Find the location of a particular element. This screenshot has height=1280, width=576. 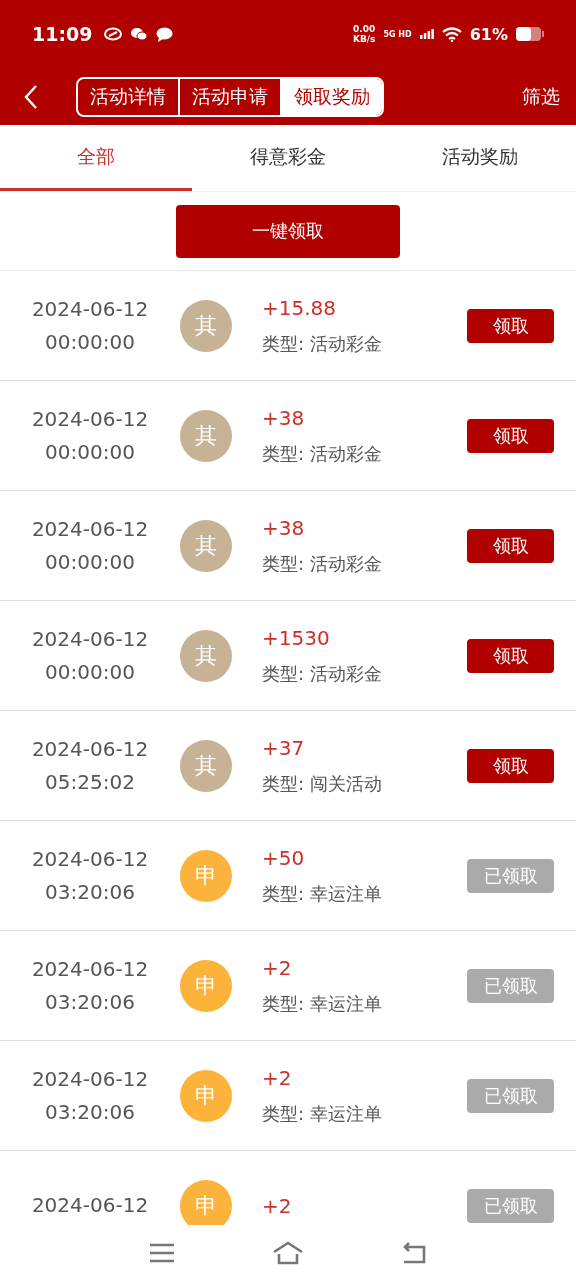

signal-icon is located at coordinates (426, 34).